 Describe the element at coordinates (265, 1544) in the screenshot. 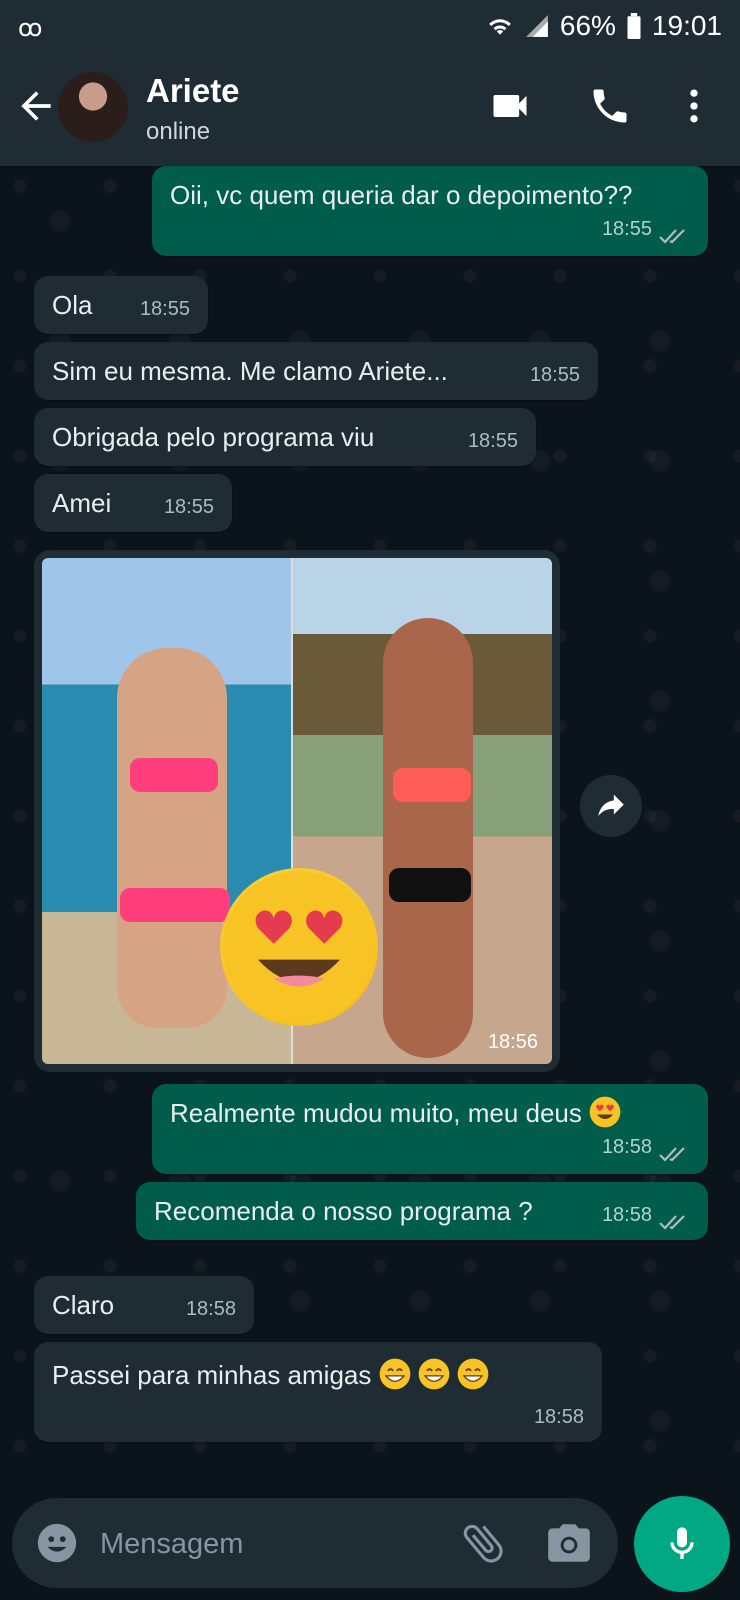

I see `message-input` at that location.